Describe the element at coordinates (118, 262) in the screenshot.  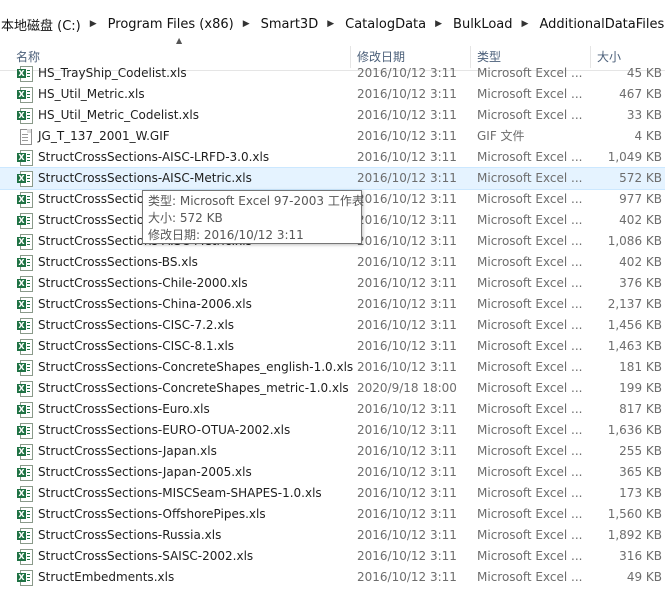
I see `file-name: StructCrossSections-BS.xls` at that location.